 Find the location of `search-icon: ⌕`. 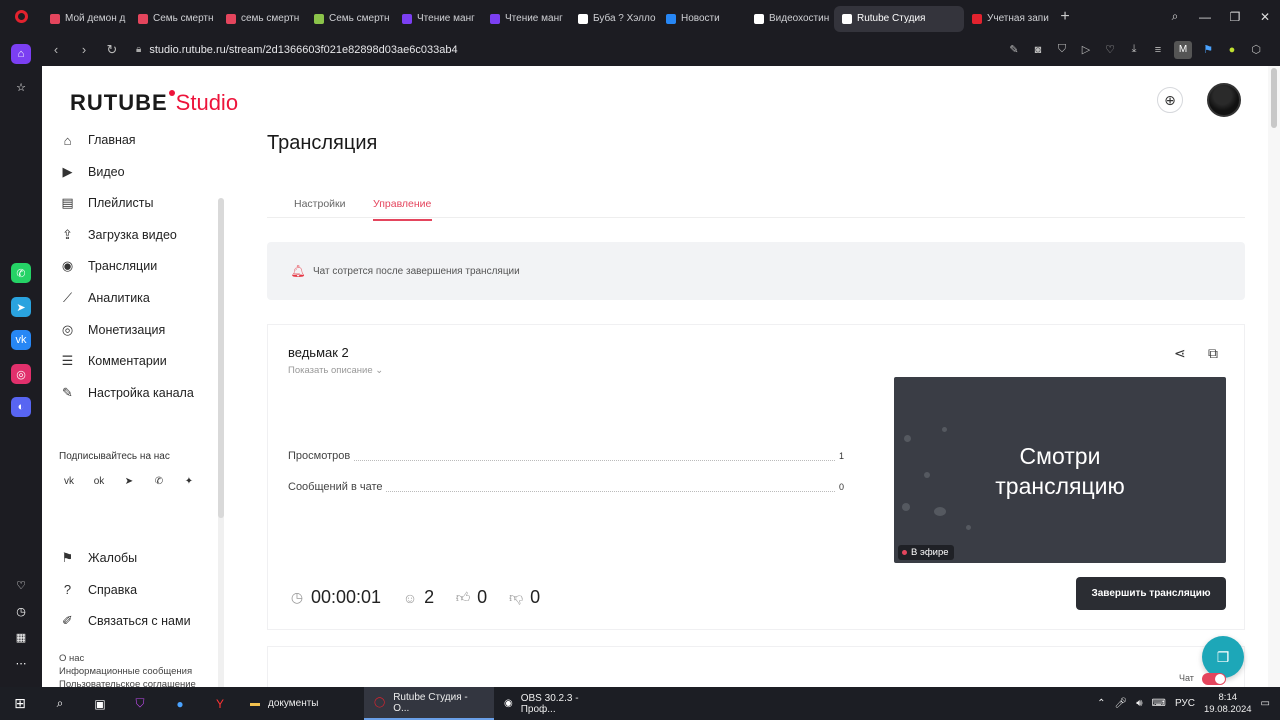

search-icon: ⌕ is located at coordinates (60, 703).